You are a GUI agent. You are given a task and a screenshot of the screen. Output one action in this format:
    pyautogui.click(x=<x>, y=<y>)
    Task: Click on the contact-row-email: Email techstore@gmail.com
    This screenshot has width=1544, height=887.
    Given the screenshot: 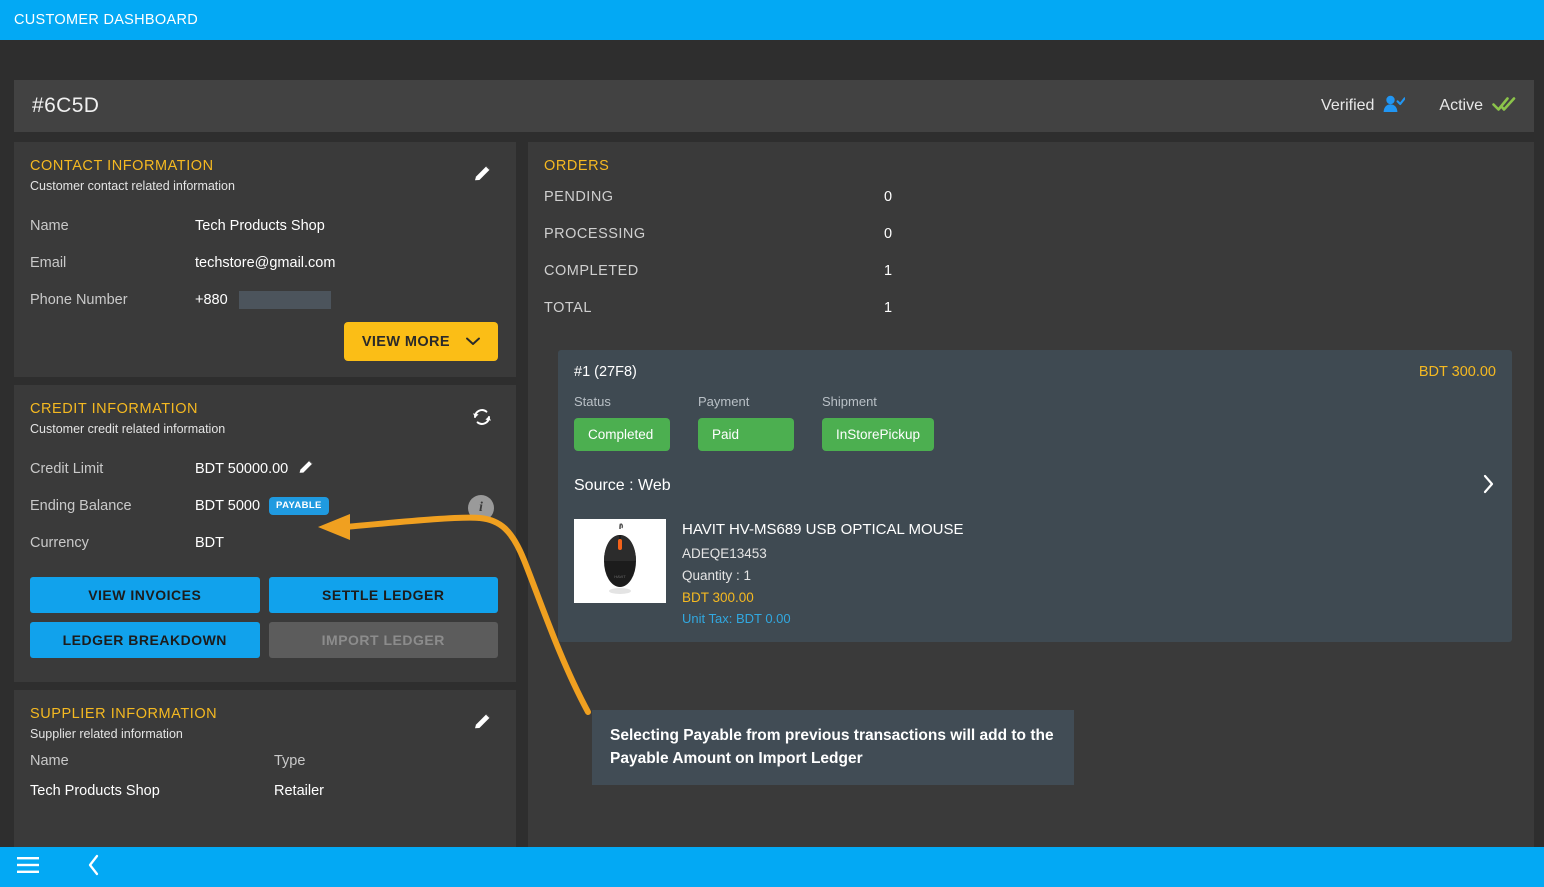 What is the action you would take?
    pyautogui.click(x=264, y=262)
    